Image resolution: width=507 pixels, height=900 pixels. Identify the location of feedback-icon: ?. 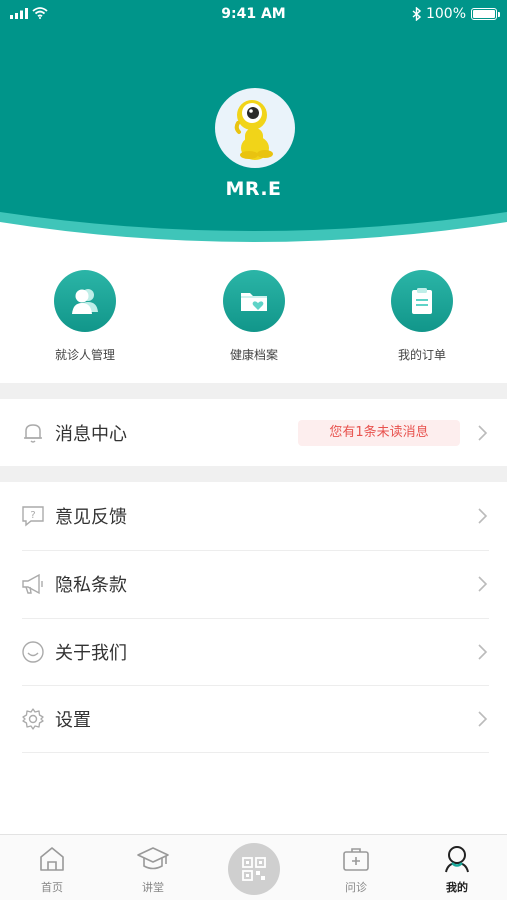
(33, 516).